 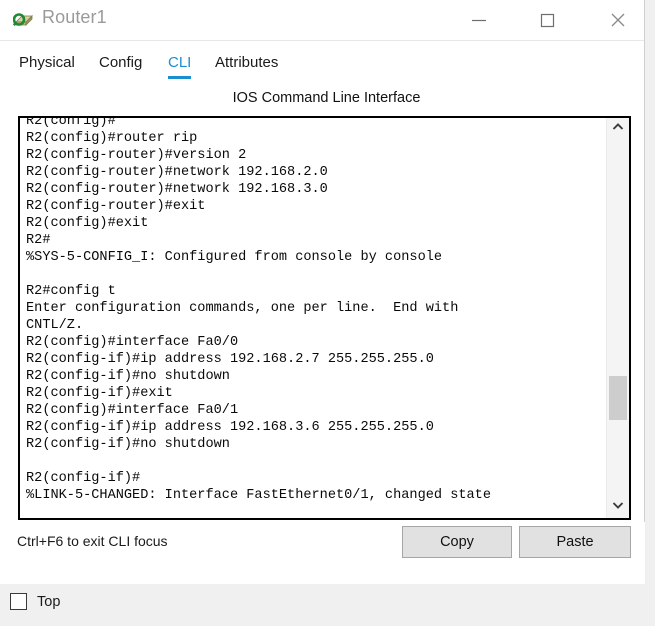 What do you see at coordinates (617, 318) in the screenshot?
I see `cli-scrollbar` at bounding box center [617, 318].